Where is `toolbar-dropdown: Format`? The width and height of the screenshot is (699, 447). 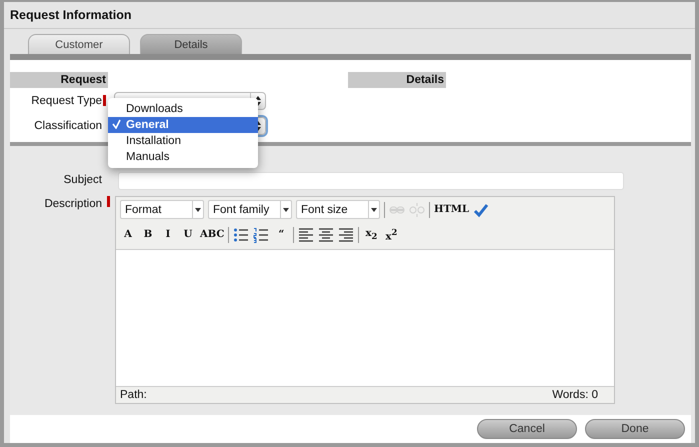 toolbar-dropdown: Format is located at coordinates (162, 209).